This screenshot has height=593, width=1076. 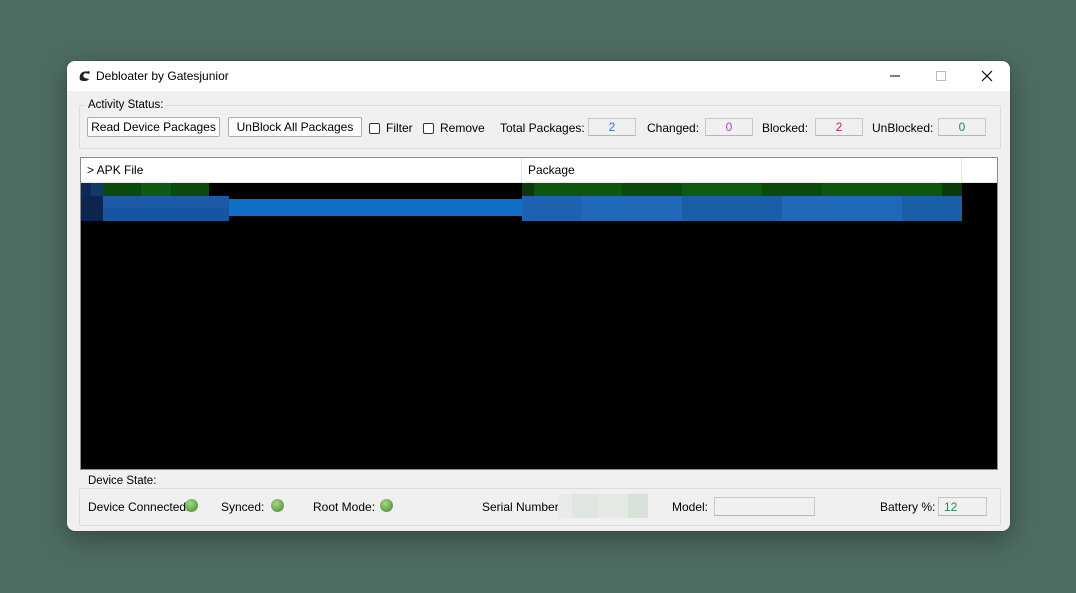 What do you see at coordinates (839, 127) in the screenshot?
I see `blocked-value: 2` at bounding box center [839, 127].